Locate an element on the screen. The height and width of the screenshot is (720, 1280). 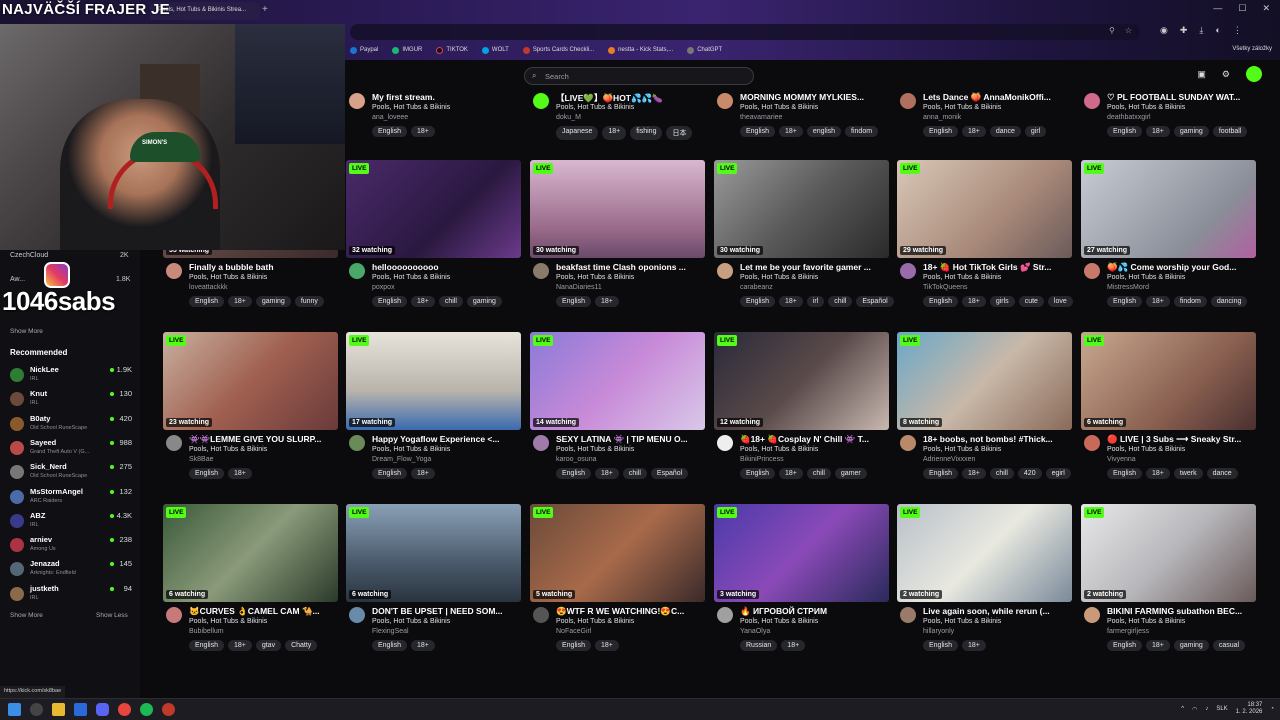
store-icon is located at coordinates (80, 709).